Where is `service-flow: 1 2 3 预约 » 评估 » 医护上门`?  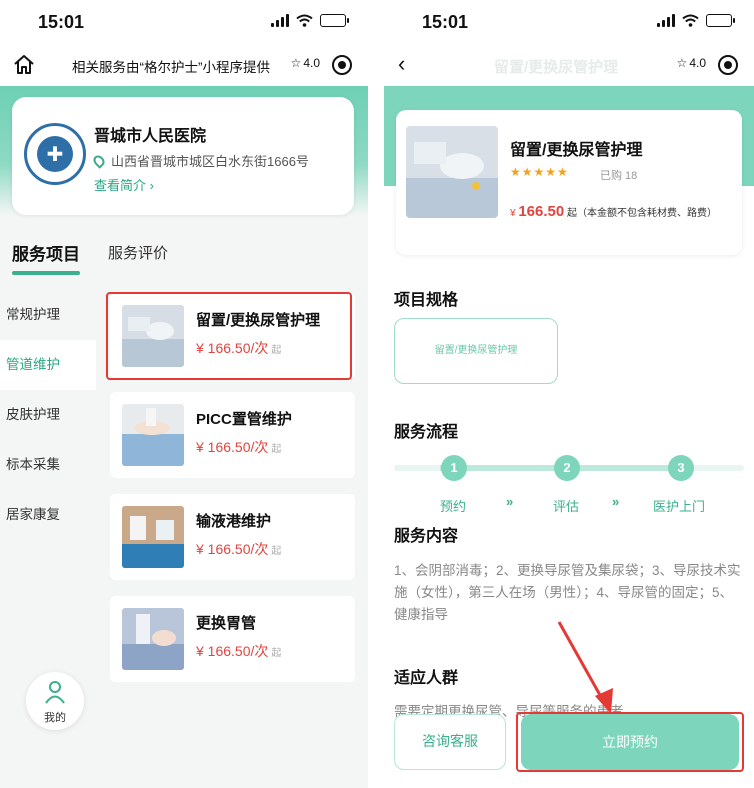
service-flow: 1 2 3 预约 » 评估 » 医护上门 is located at coordinates (569, 483).